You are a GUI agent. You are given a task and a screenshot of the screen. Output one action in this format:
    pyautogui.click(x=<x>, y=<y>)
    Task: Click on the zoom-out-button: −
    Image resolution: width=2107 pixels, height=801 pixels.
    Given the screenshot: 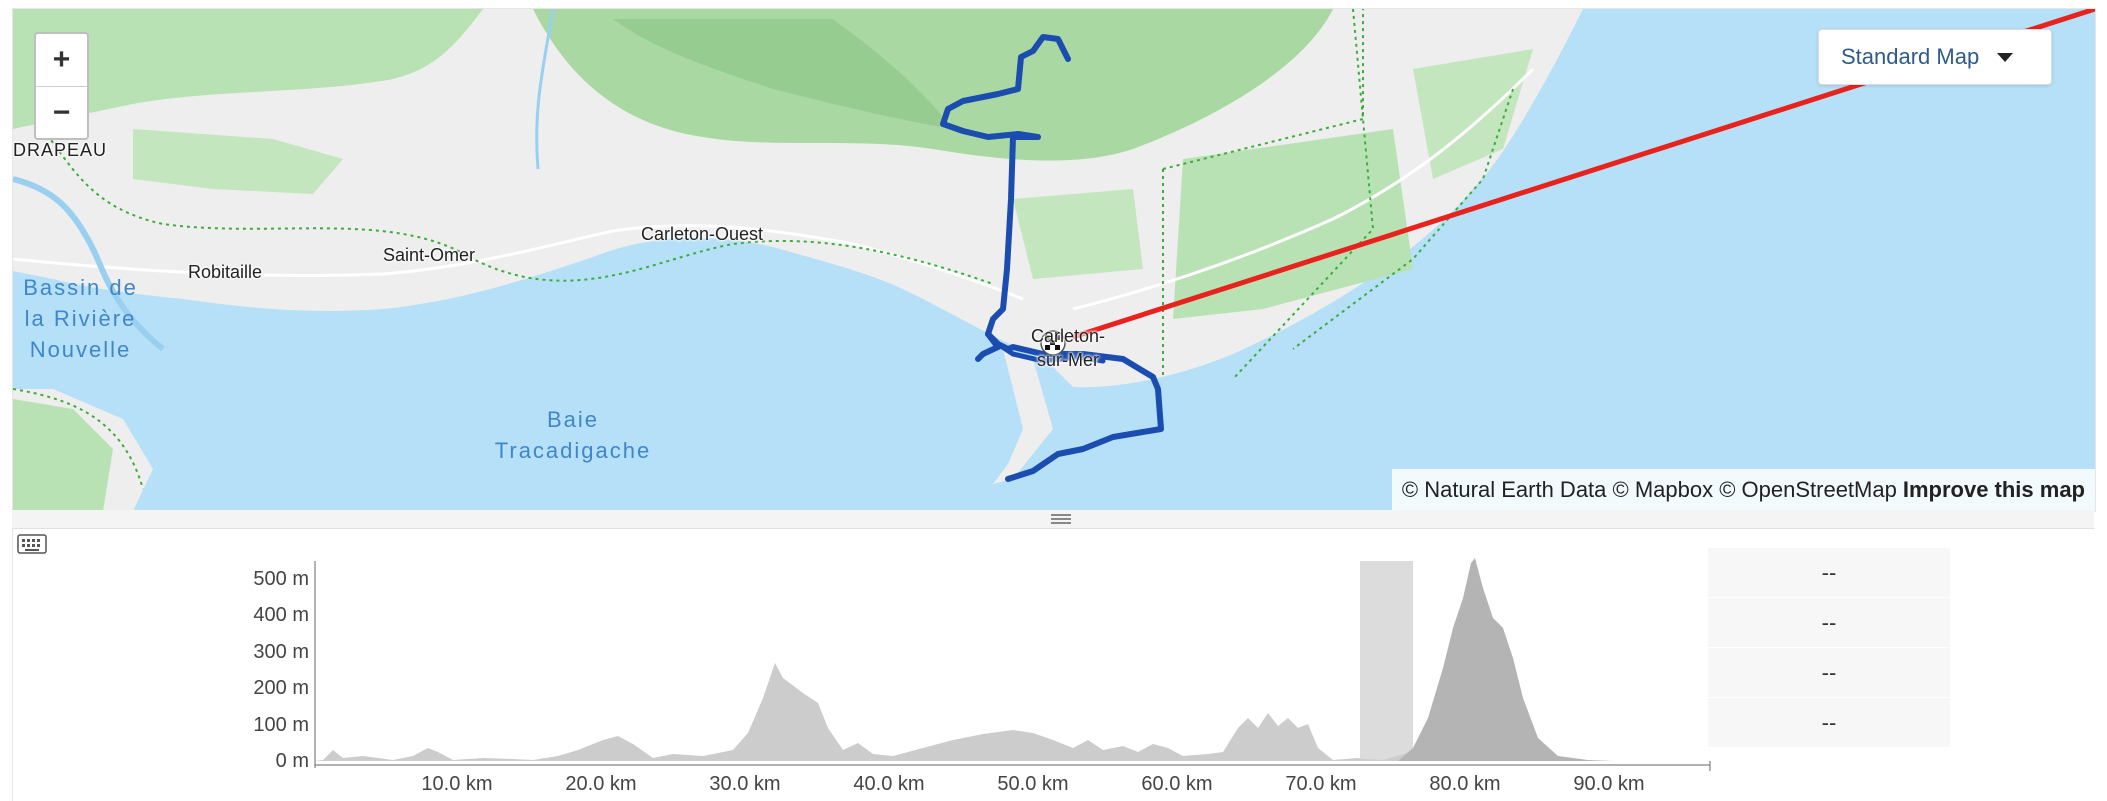 What is the action you would take?
    pyautogui.click(x=61, y=112)
    